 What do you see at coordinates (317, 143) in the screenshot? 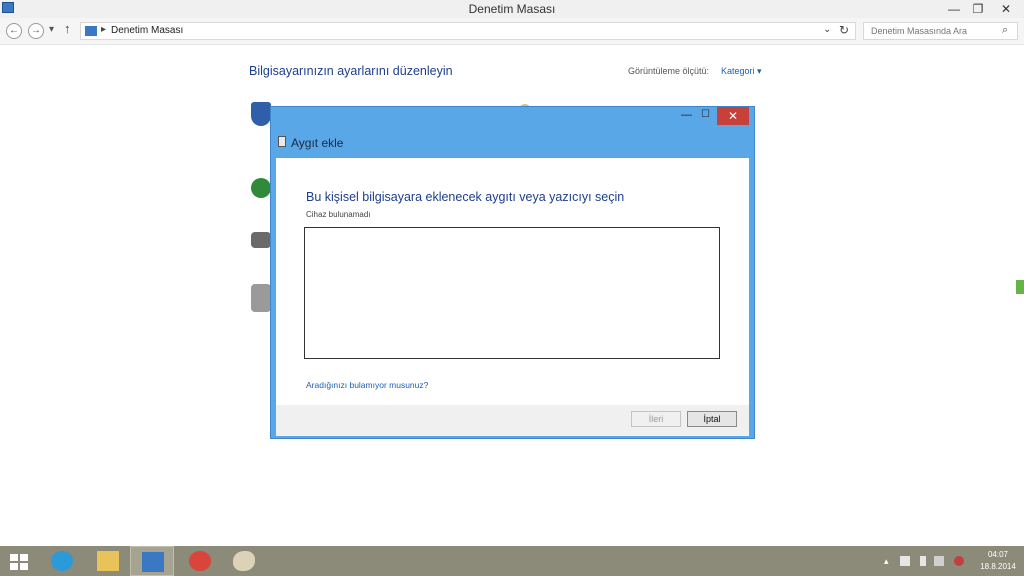
I see `dialog-title: Aygıt ekle` at bounding box center [317, 143].